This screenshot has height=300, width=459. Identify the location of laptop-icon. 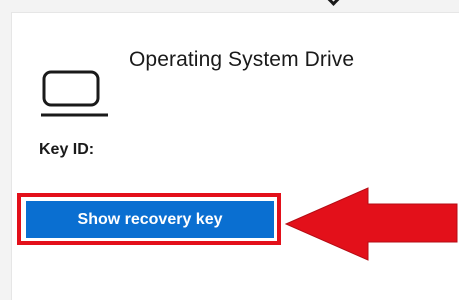
(74, 93).